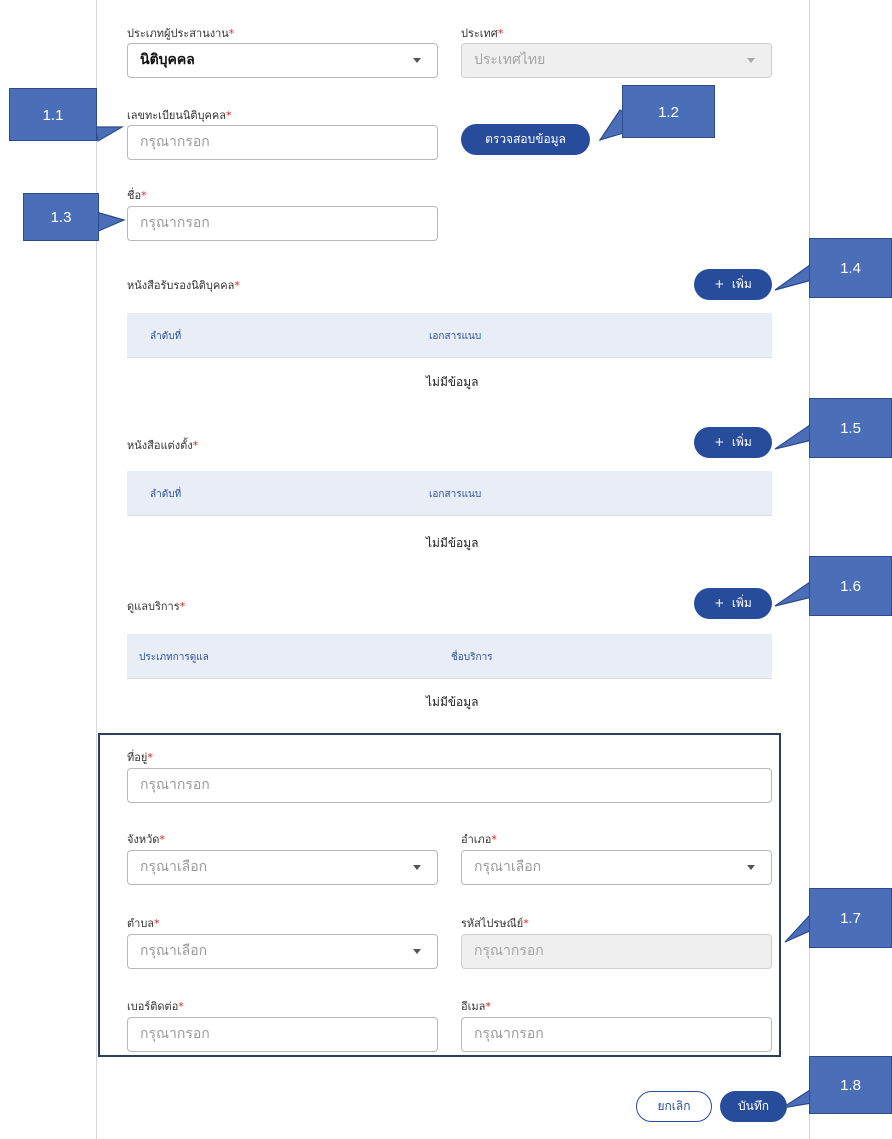 The width and height of the screenshot is (892, 1139). Describe the element at coordinates (850, 586) in the screenshot. I see `callout-1-6: 1.6` at that location.